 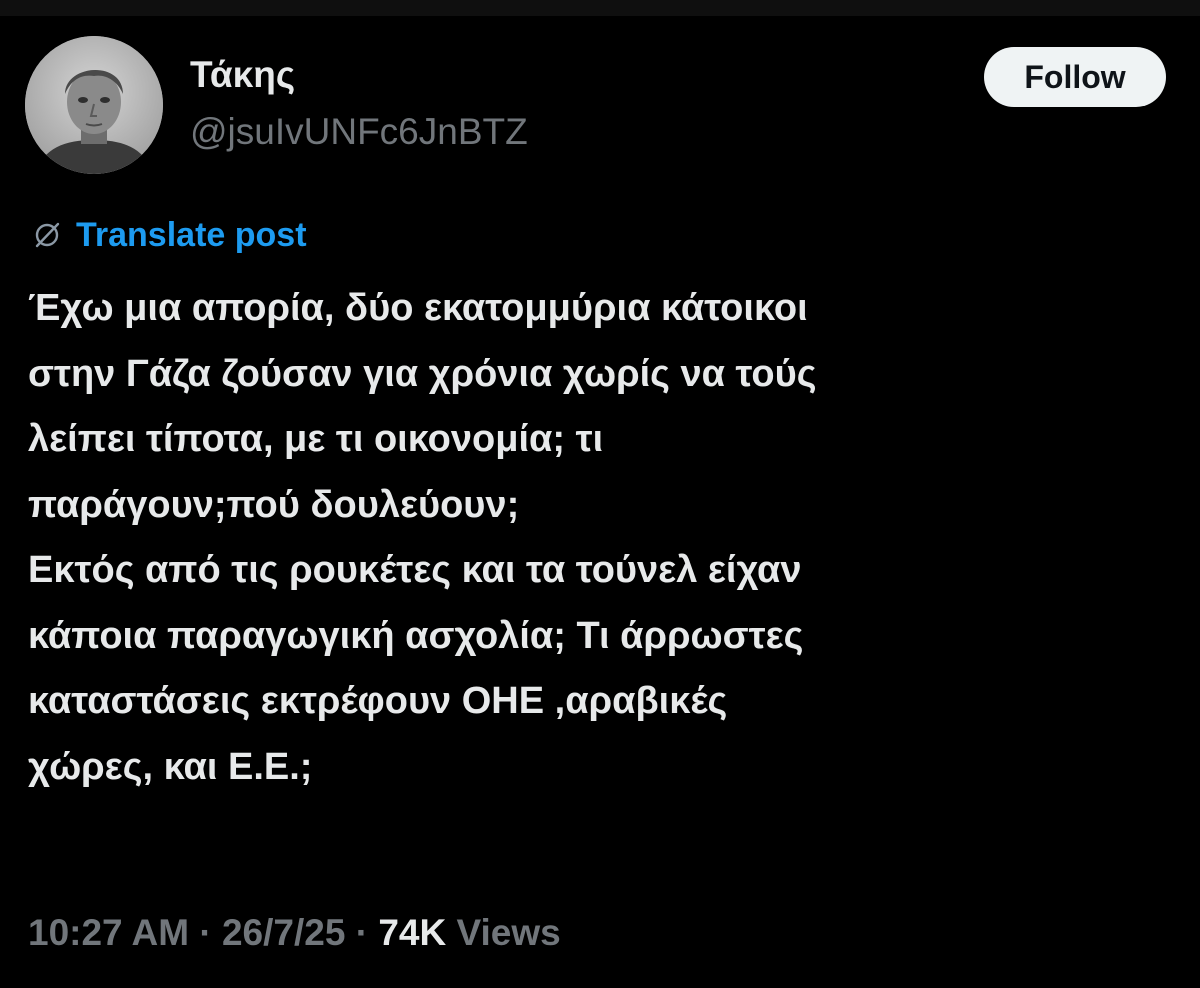 I want to click on user-handle: @jsuIvUNFc6JnBTZ, so click(x=359, y=132).